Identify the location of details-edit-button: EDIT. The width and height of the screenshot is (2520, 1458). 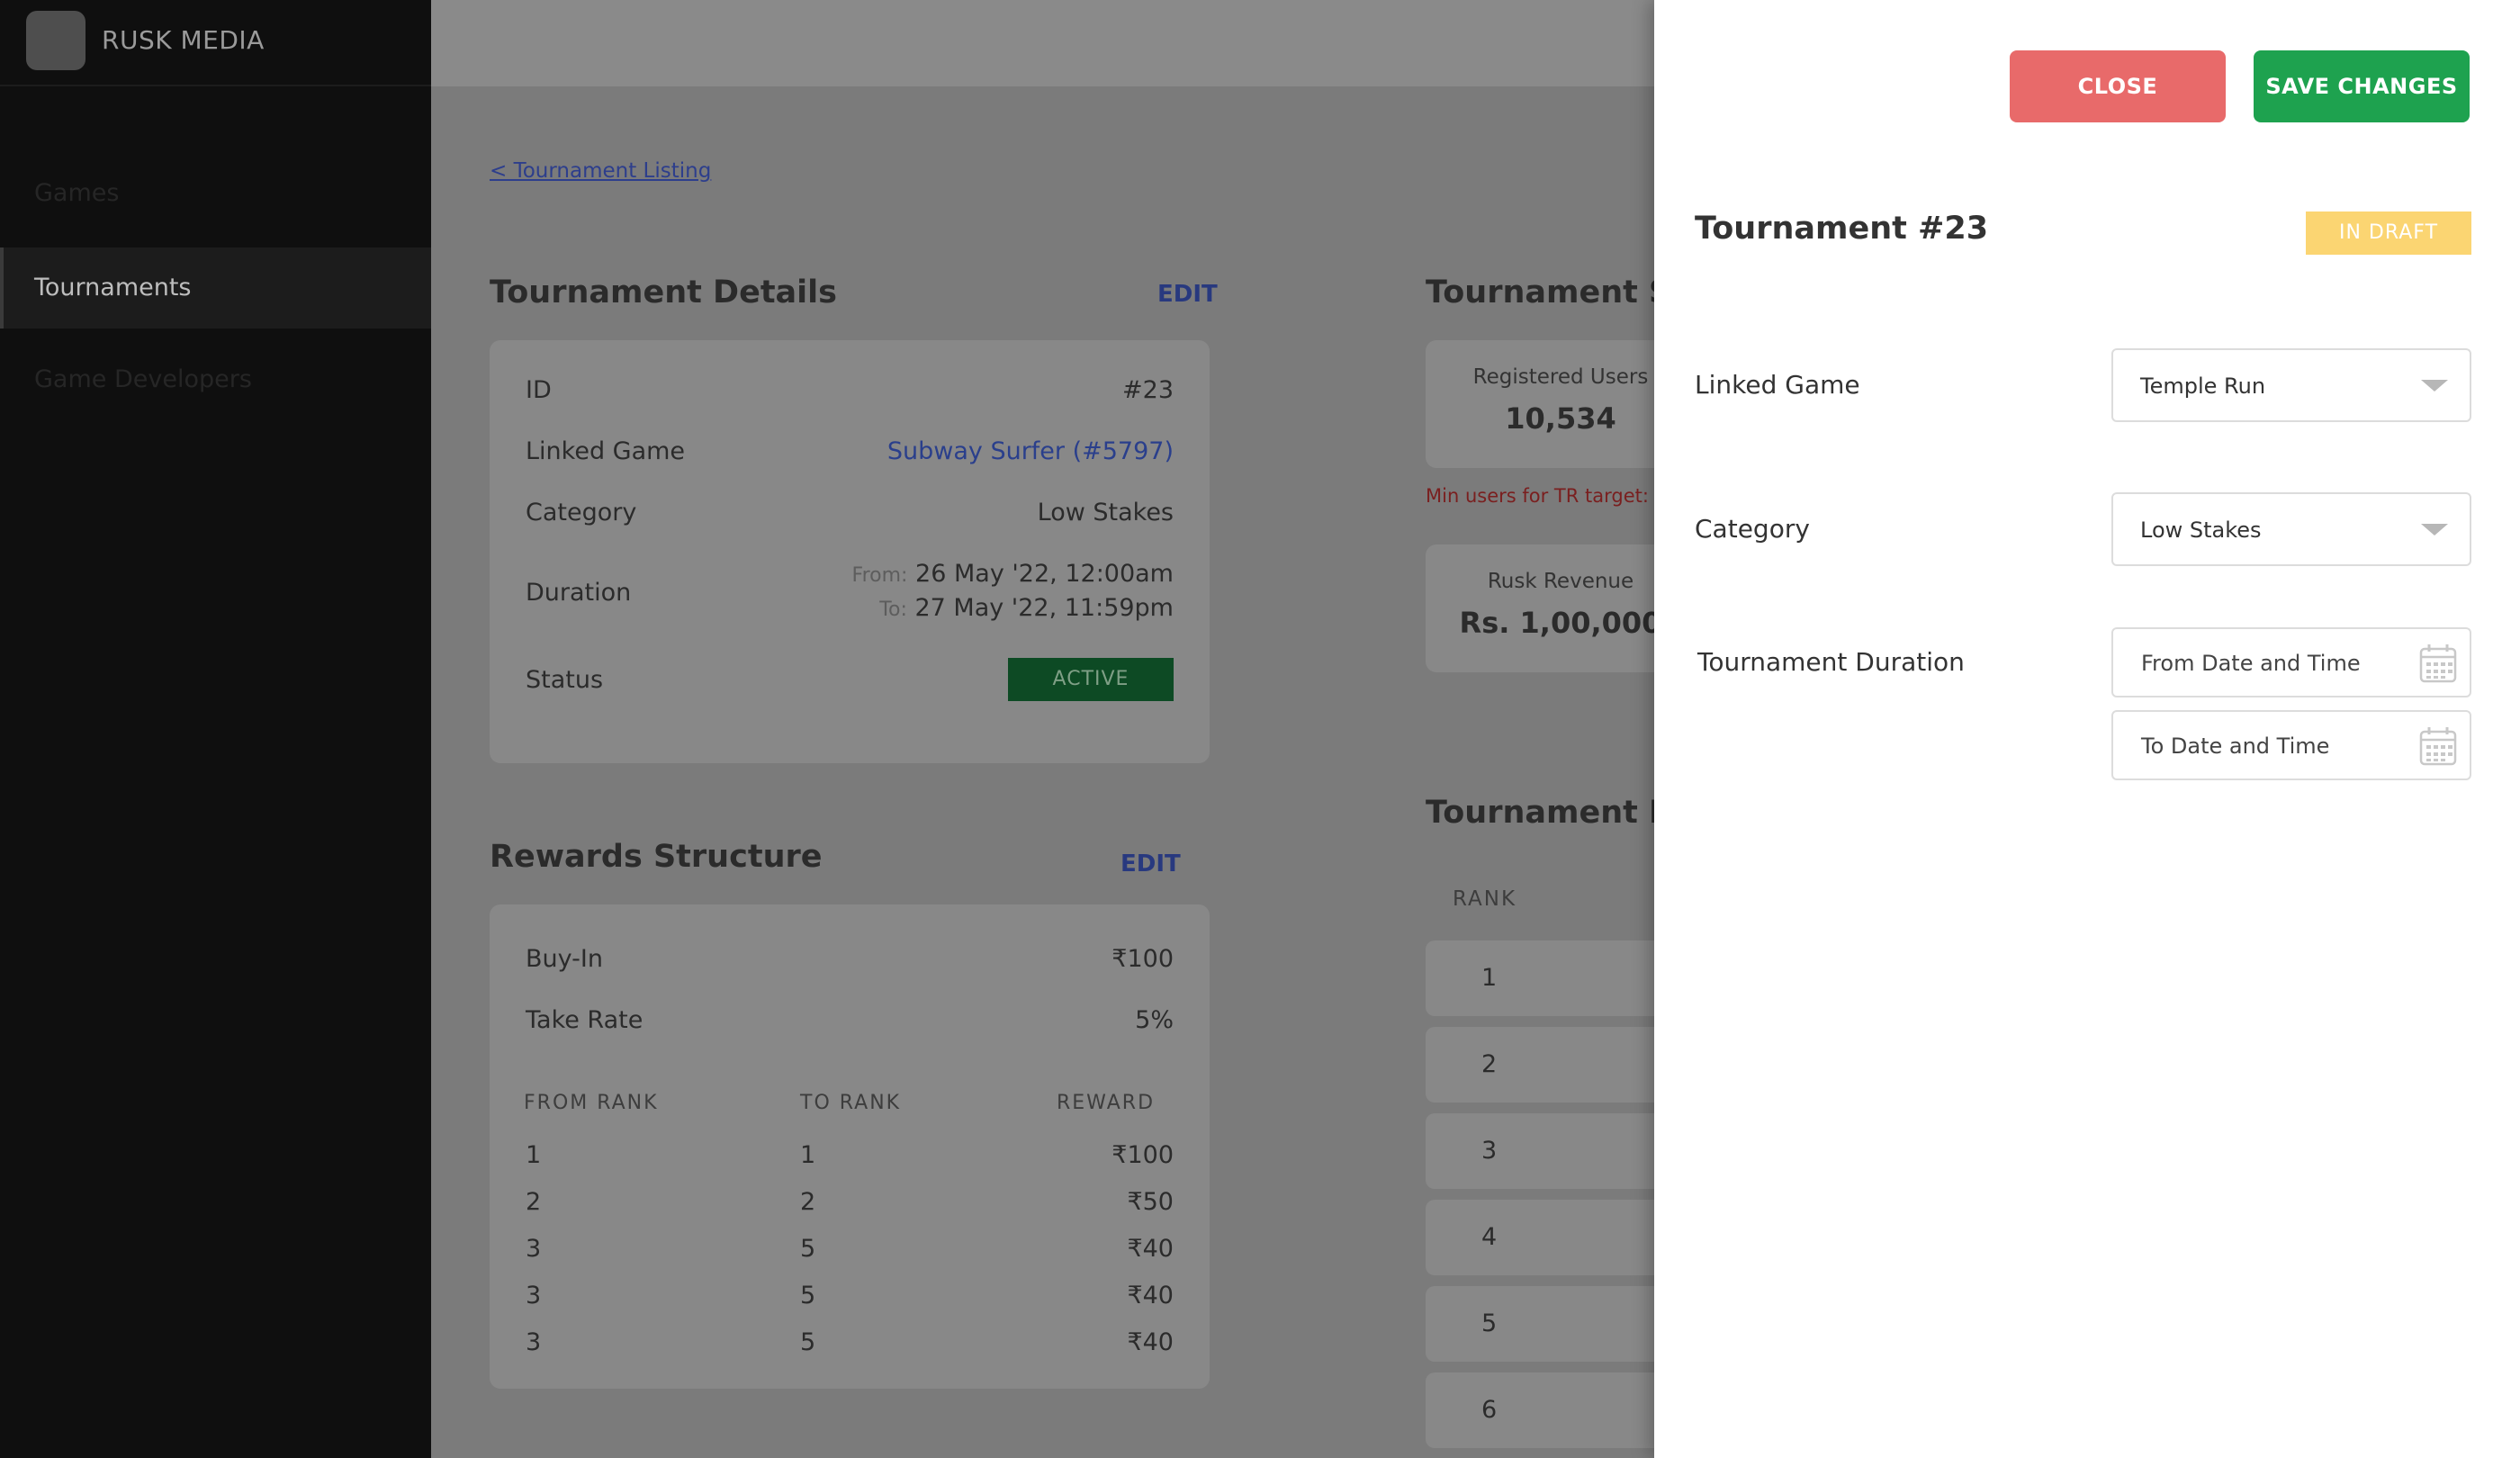
(1188, 294).